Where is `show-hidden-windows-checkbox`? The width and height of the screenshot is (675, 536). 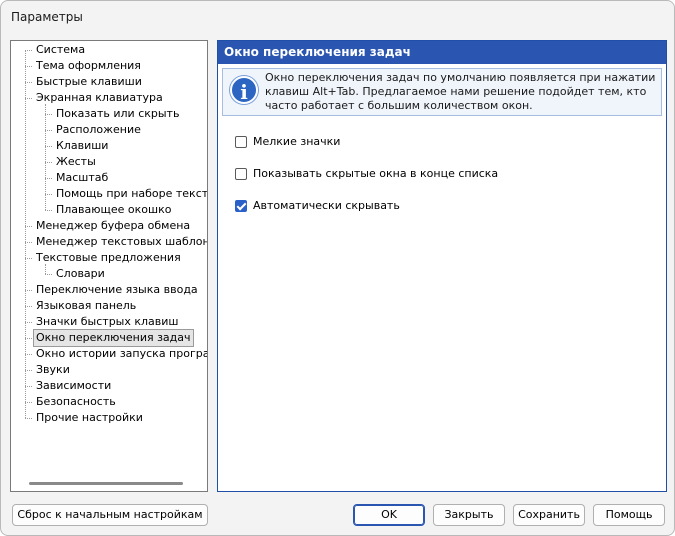
show-hidden-windows-checkbox is located at coordinates (241, 174).